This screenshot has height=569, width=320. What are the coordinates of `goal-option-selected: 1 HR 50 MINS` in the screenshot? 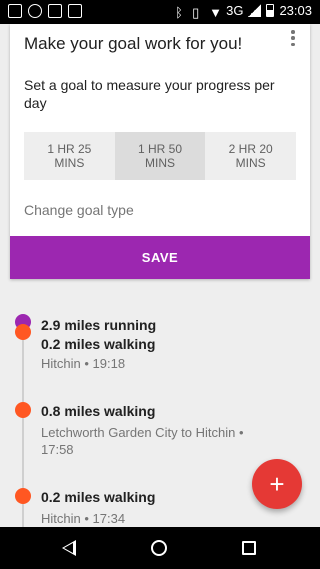 It's located at (160, 156).